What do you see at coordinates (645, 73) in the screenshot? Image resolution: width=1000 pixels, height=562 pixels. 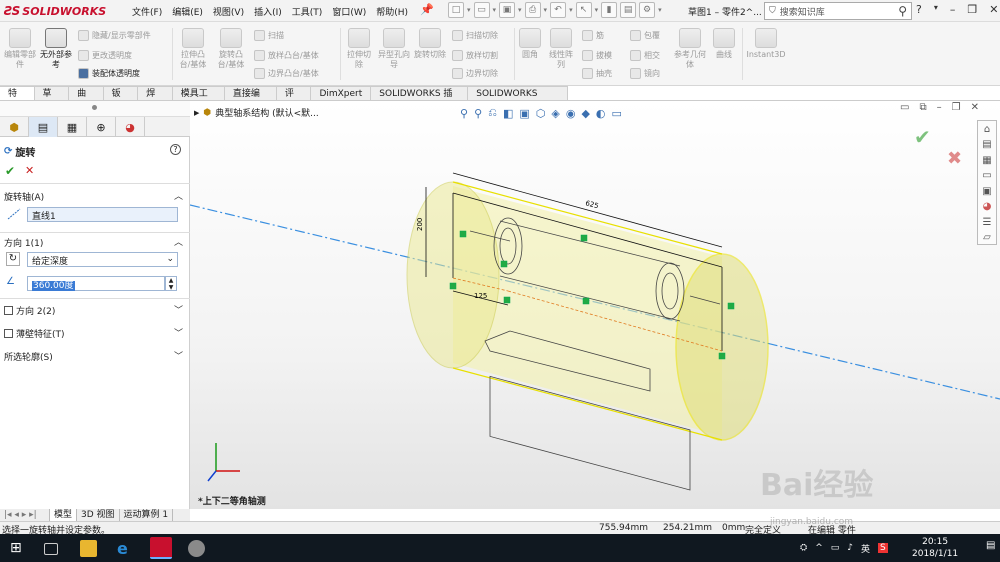 I see `mirror-button: 镜向` at bounding box center [645, 73].